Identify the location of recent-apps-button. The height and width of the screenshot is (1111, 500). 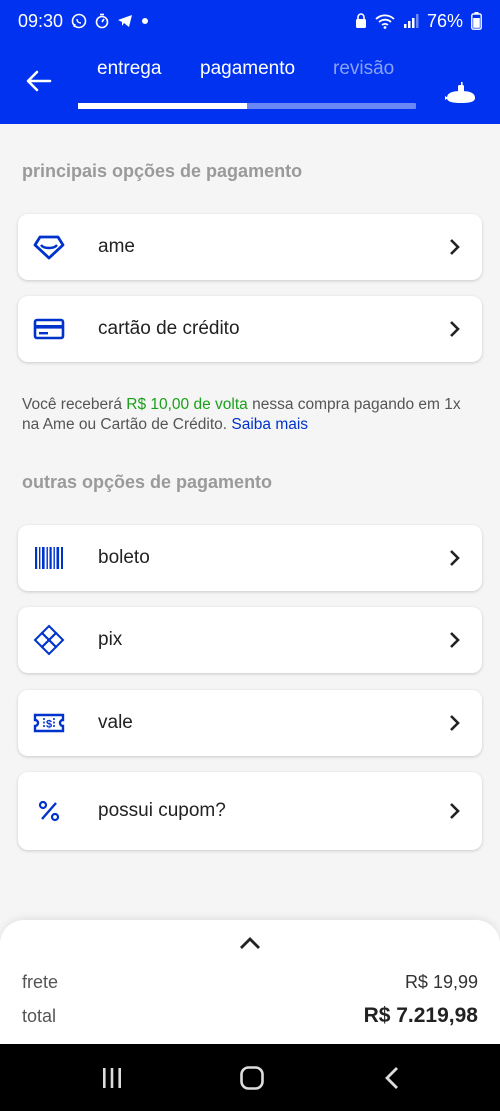
(112, 1078).